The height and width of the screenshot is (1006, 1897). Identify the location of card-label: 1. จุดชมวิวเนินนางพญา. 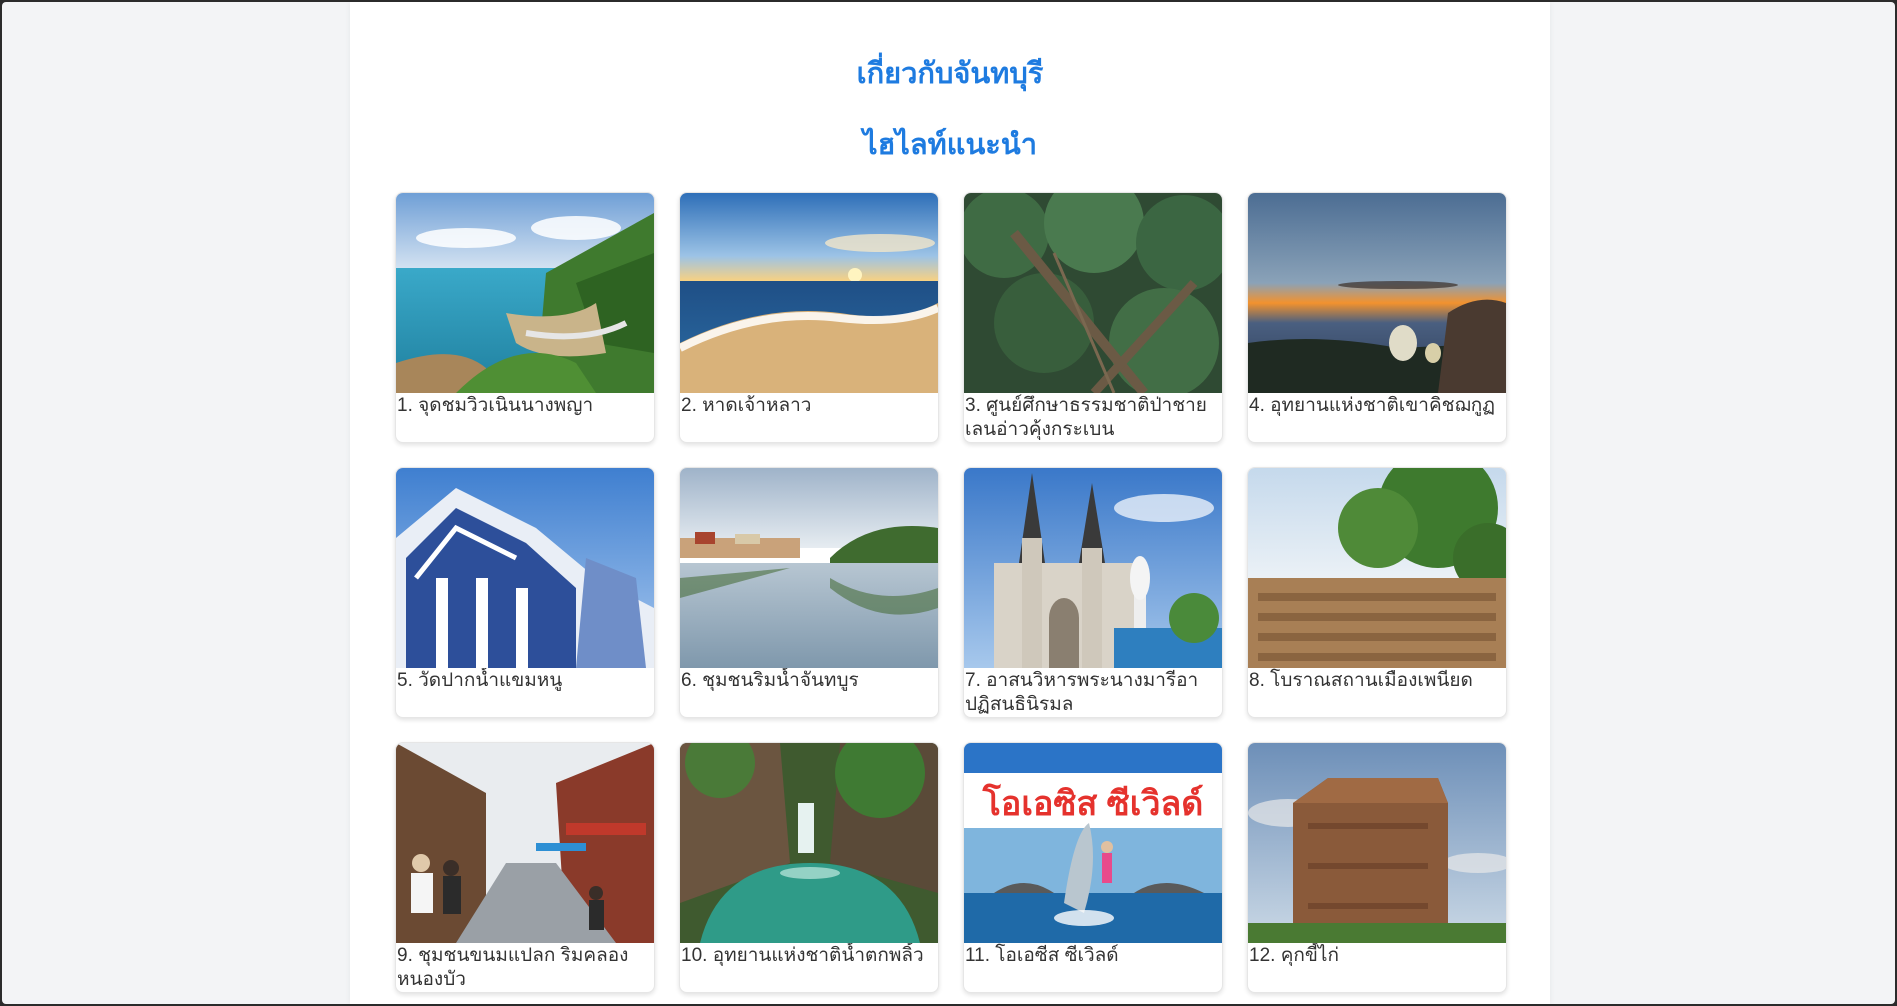
(495, 405).